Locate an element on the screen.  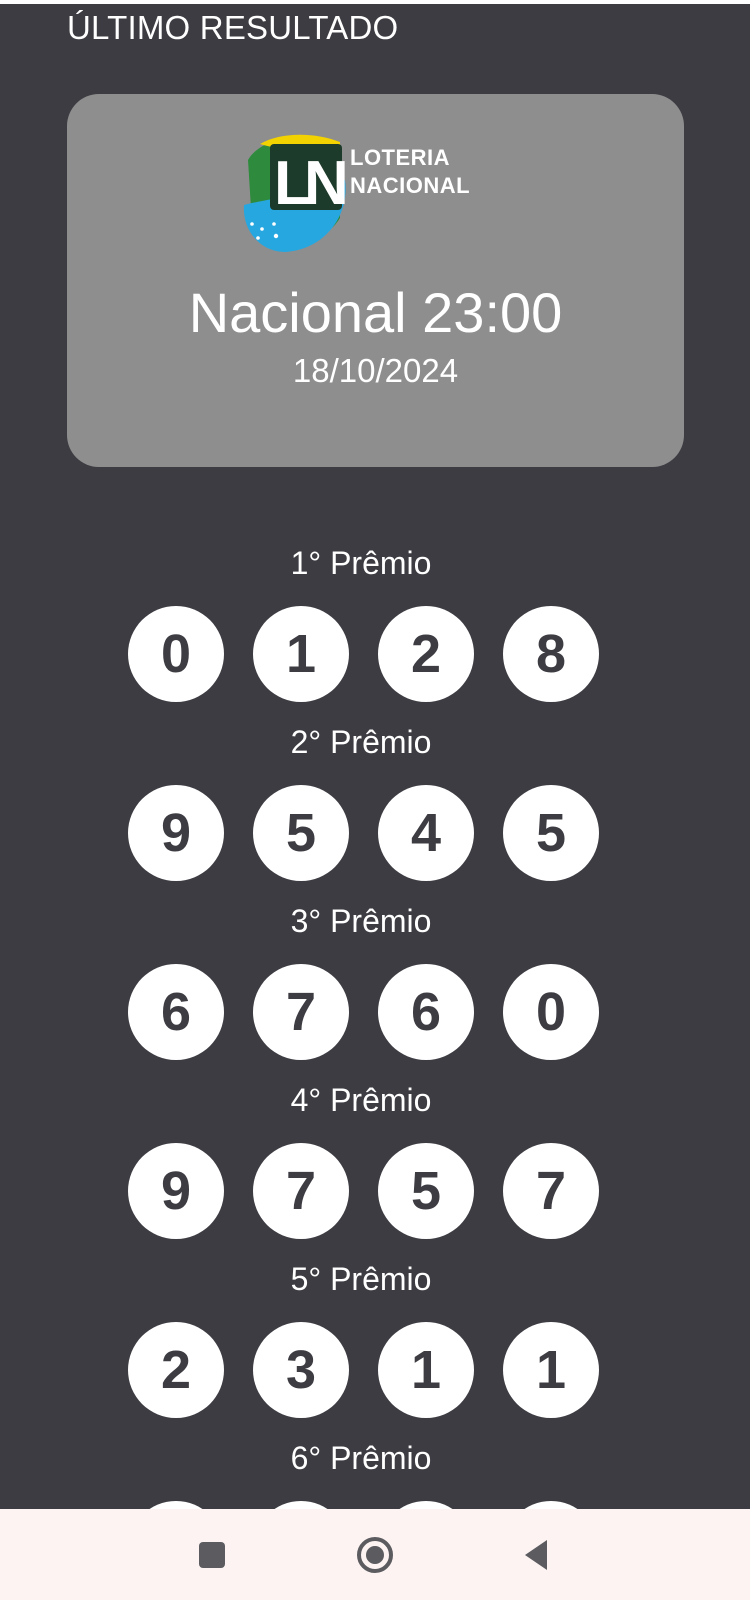
logo-text-line2: NACIONAL is located at coordinates (410, 185).